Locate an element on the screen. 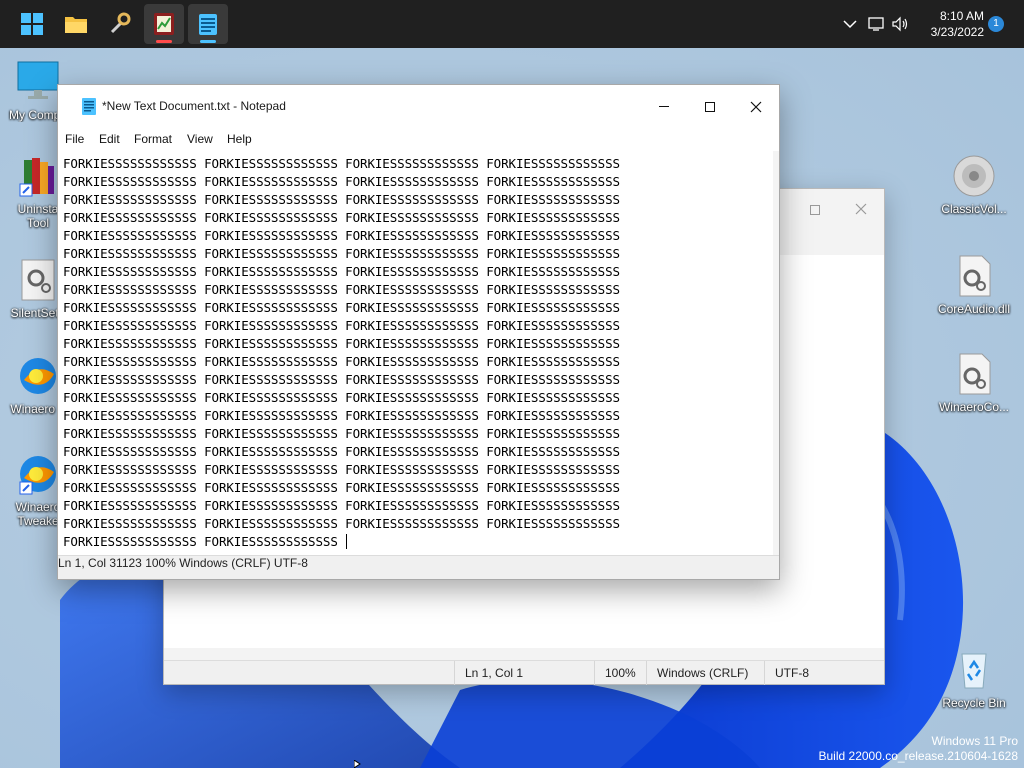 The height and width of the screenshot is (768, 1024). recycle-bin-icon is located at coordinates (974, 670).